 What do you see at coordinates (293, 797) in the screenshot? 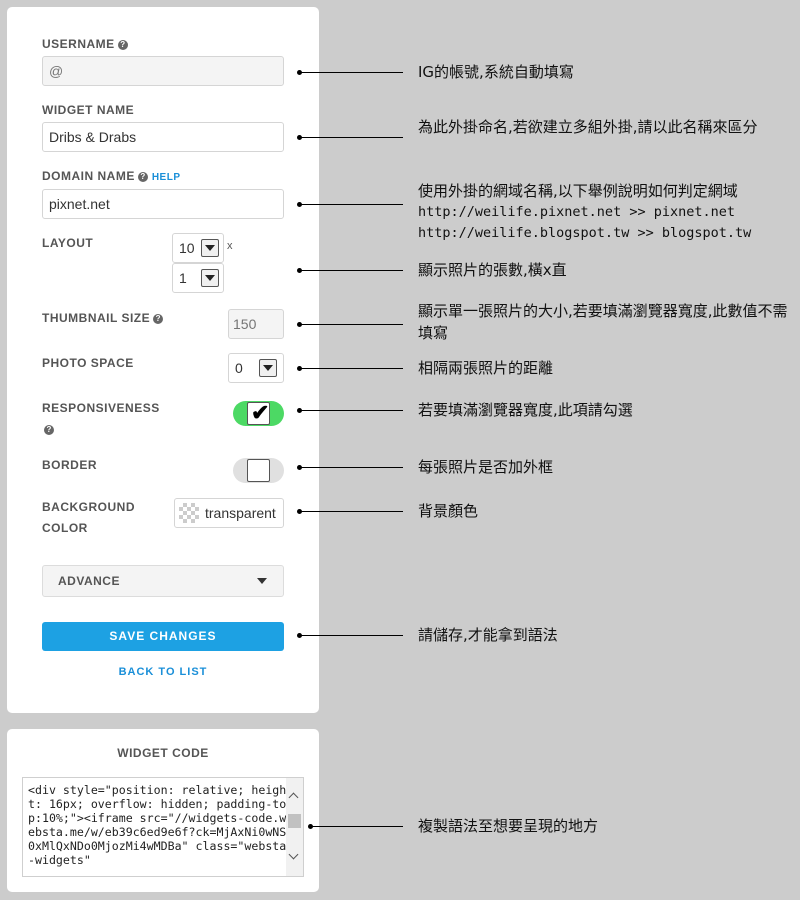
I see `scroll-up-icon` at bounding box center [293, 797].